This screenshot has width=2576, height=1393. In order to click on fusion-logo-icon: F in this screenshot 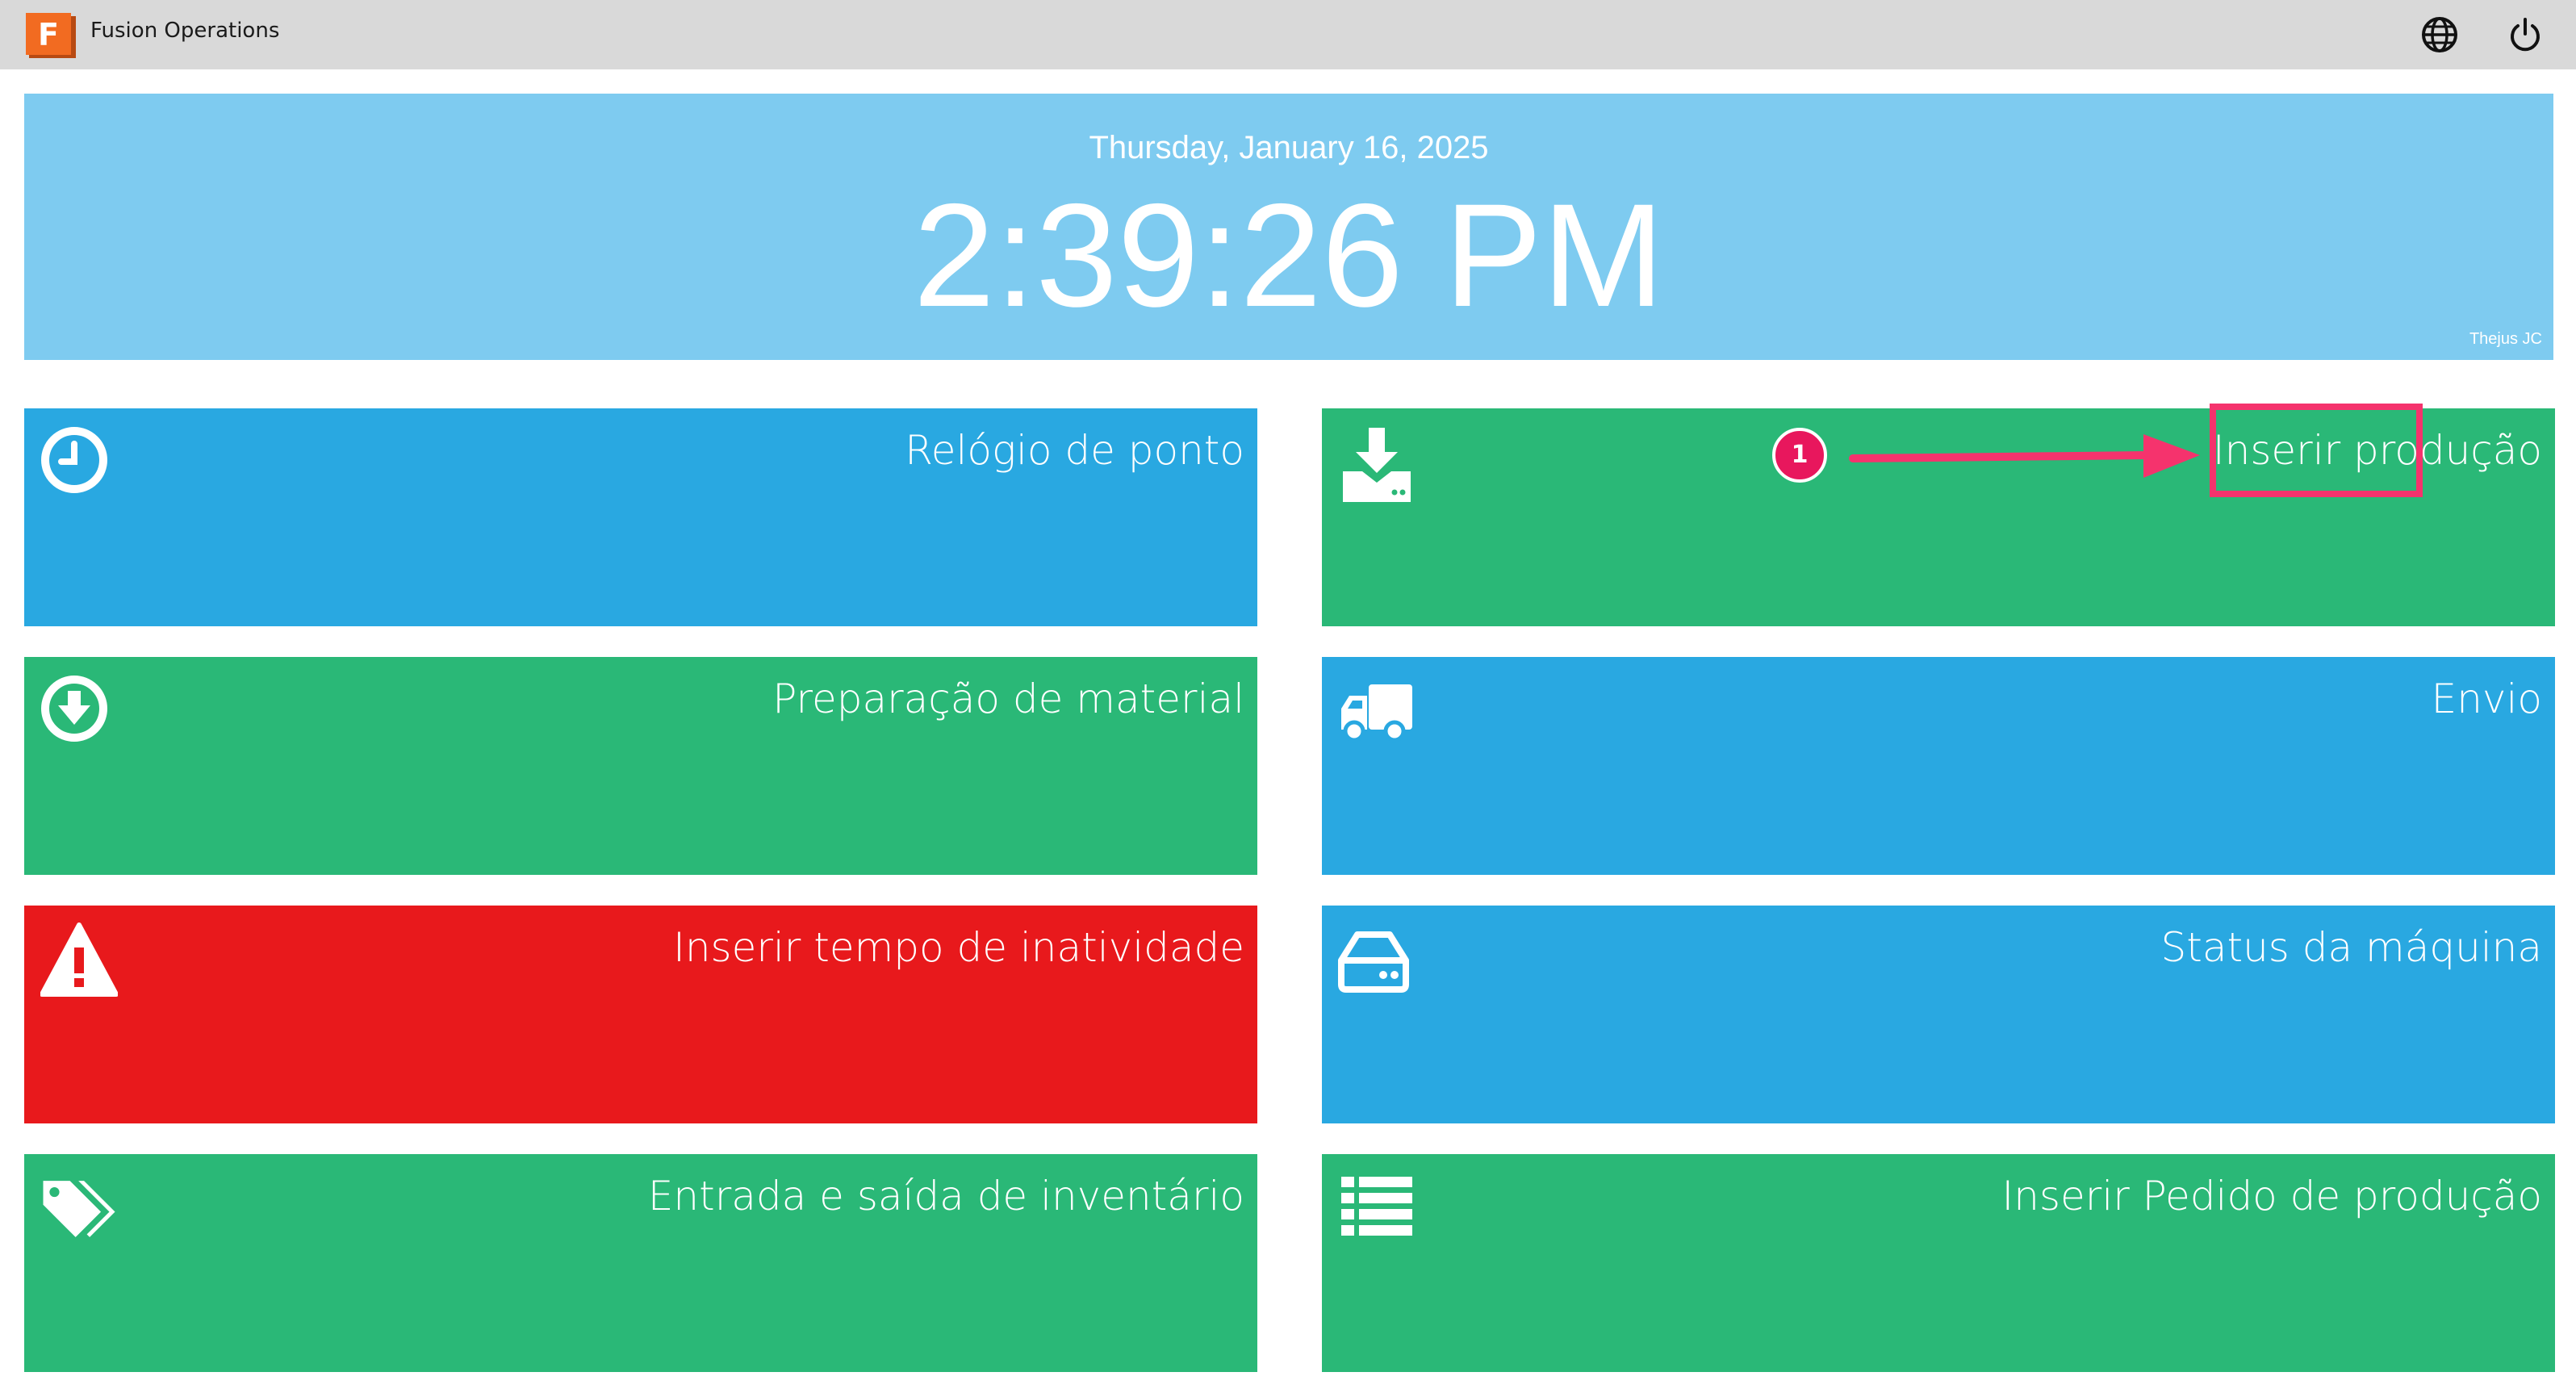, I will do `click(51, 35)`.